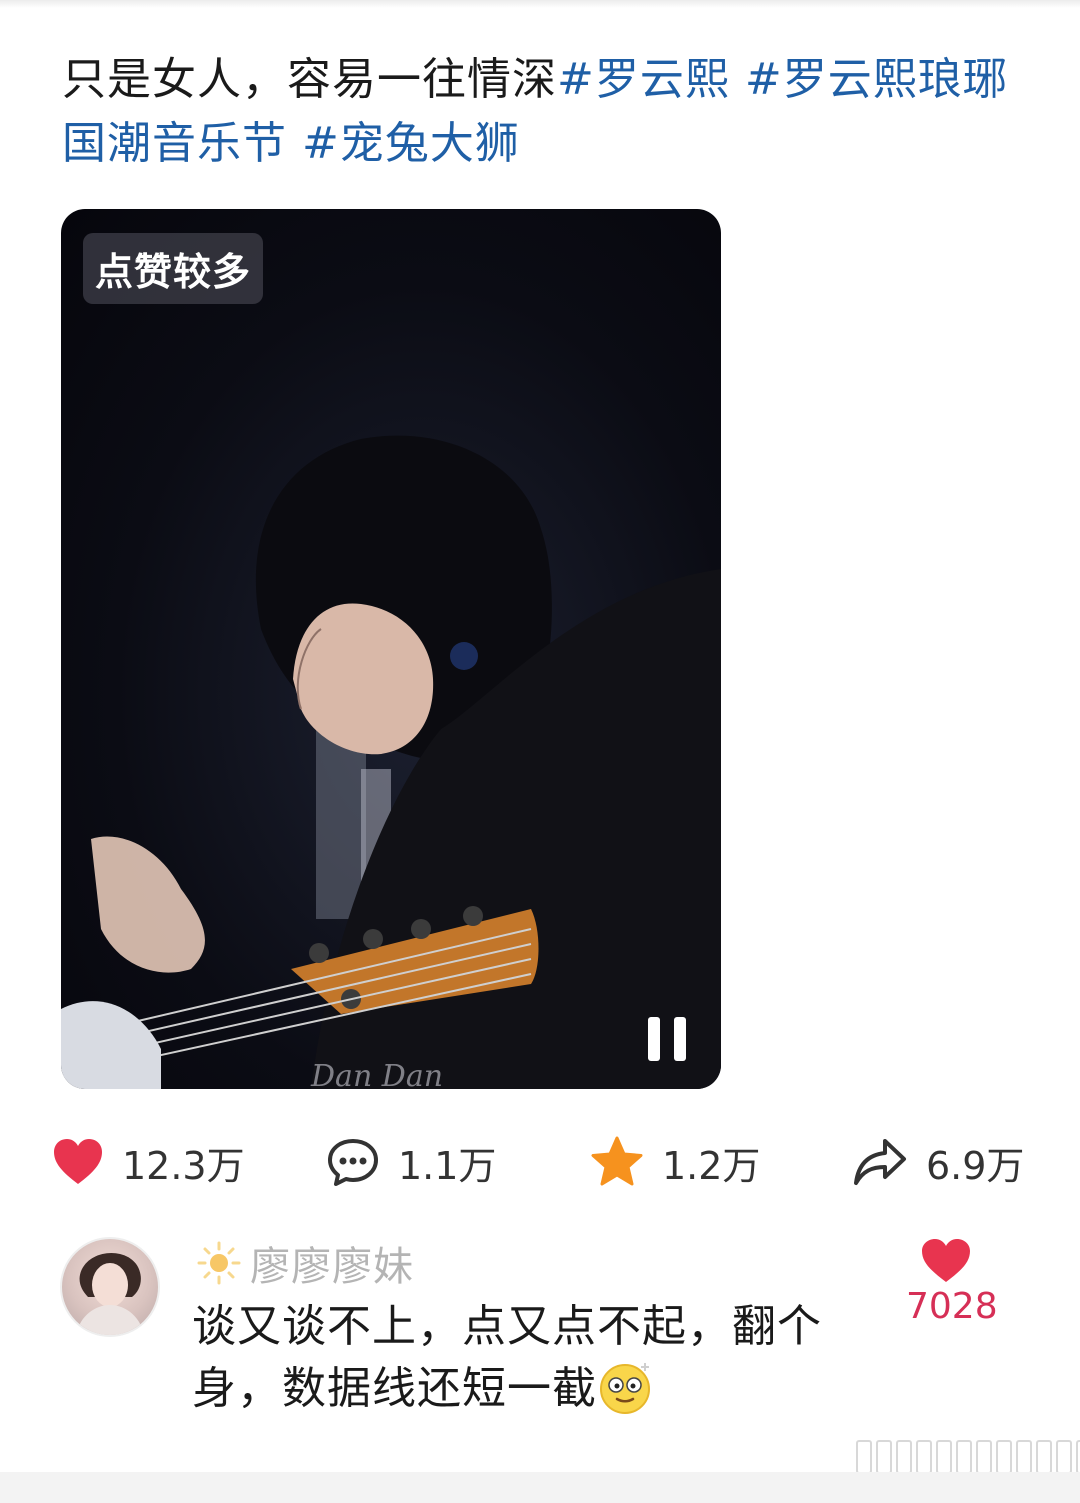 Image resolution: width=1080 pixels, height=1503 pixels. Describe the element at coordinates (540, 1162) in the screenshot. I see `action-bar: 12.3万 1.1万 1.2万 6.9万` at that location.